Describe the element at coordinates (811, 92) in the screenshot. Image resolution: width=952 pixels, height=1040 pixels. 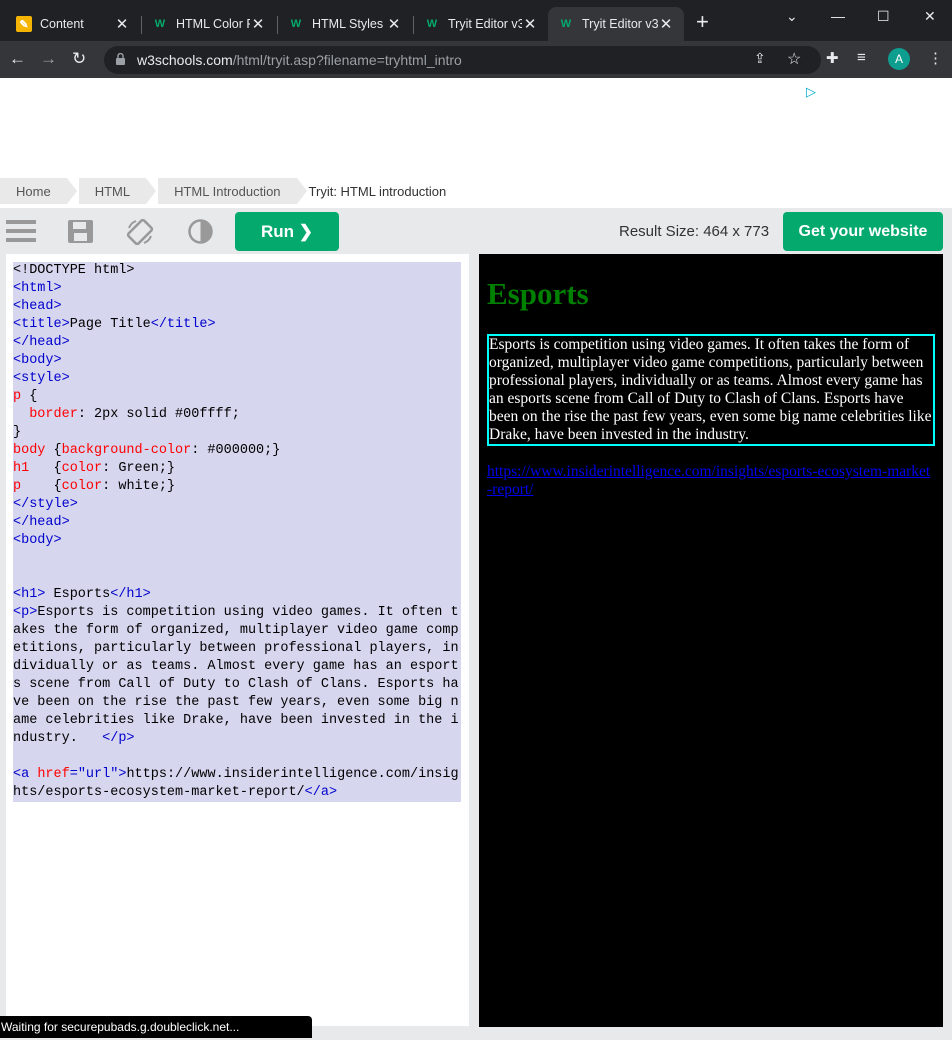
I see `ad-choices-icon: ▷` at that location.